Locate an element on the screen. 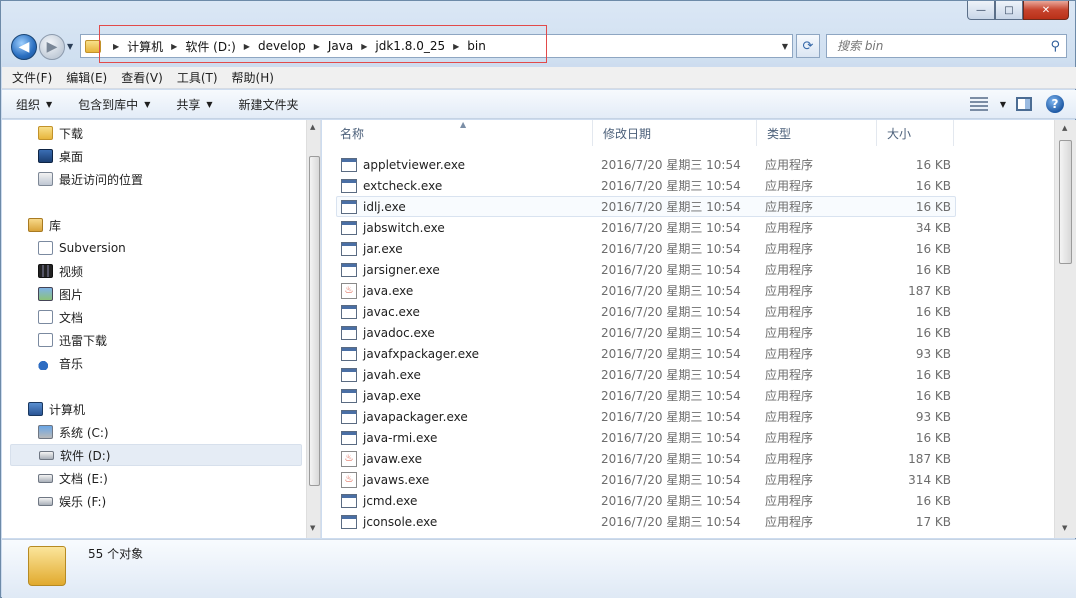 Image resolution: width=1076 pixels, height=598 pixels. breadcrumb-item: jdk1.8.0_25 is located at coordinates (410, 46).